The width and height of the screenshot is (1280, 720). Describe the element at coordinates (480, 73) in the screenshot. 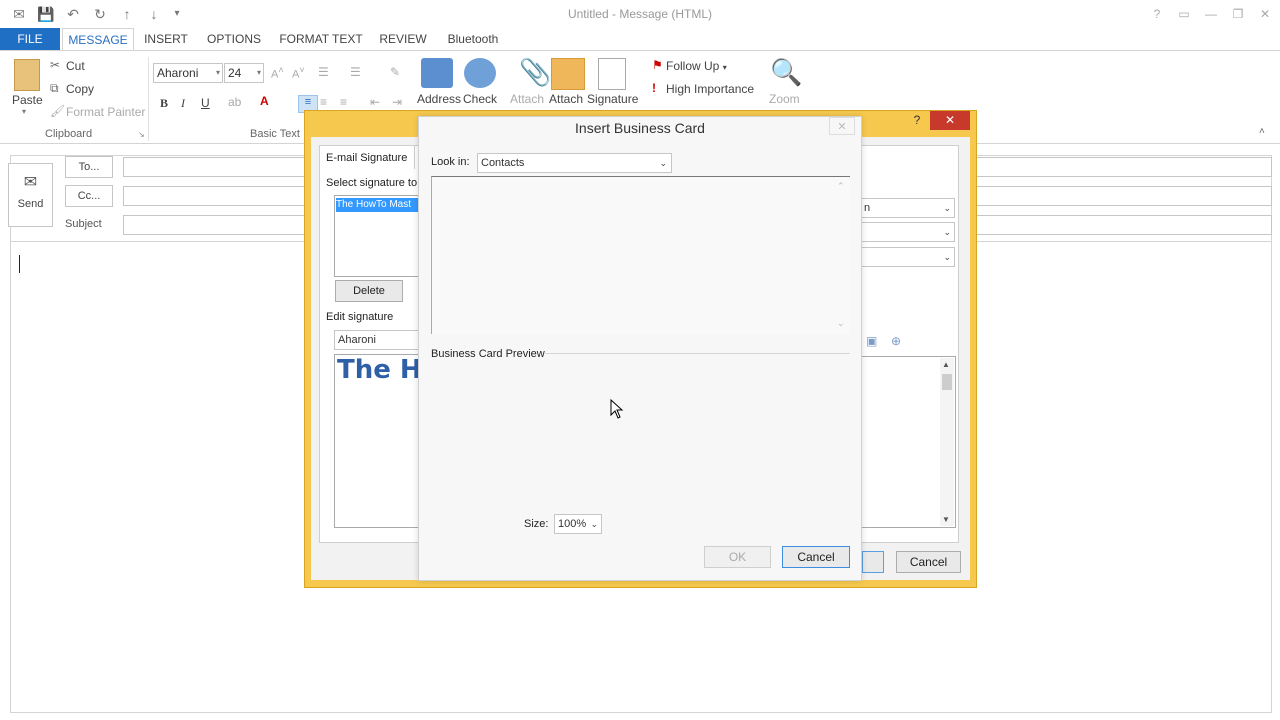

I see `check-names-icon` at that location.